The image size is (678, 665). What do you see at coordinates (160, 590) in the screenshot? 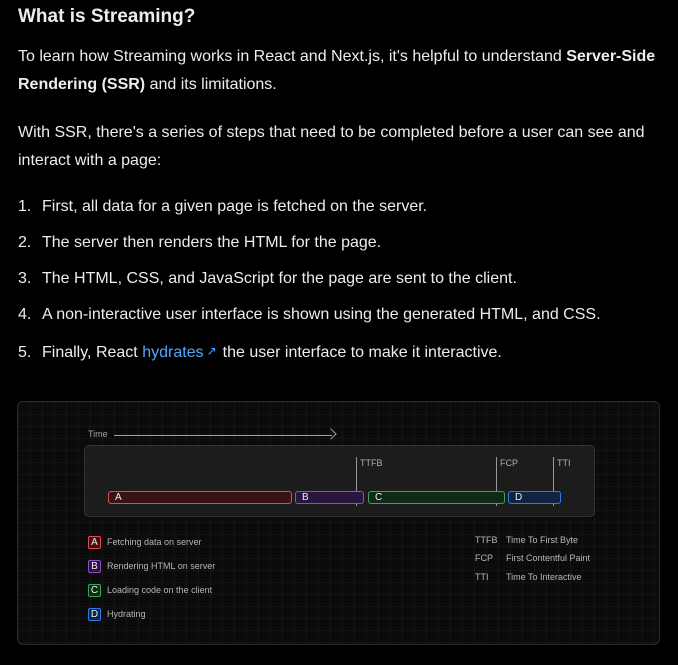
I see `legend-text-c: Loading code on the client` at bounding box center [160, 590].